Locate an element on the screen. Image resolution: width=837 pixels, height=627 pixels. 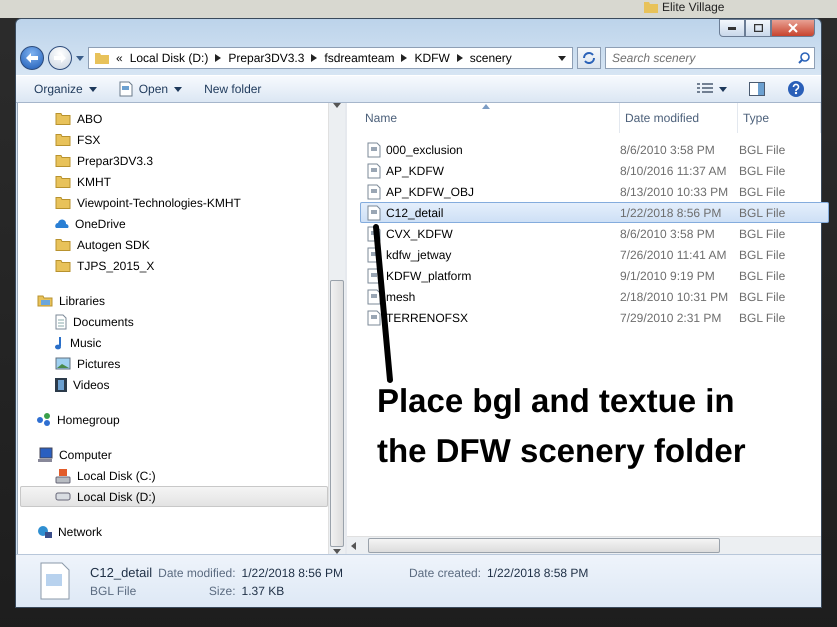
minimize-button is located at coordinates (732, 28).